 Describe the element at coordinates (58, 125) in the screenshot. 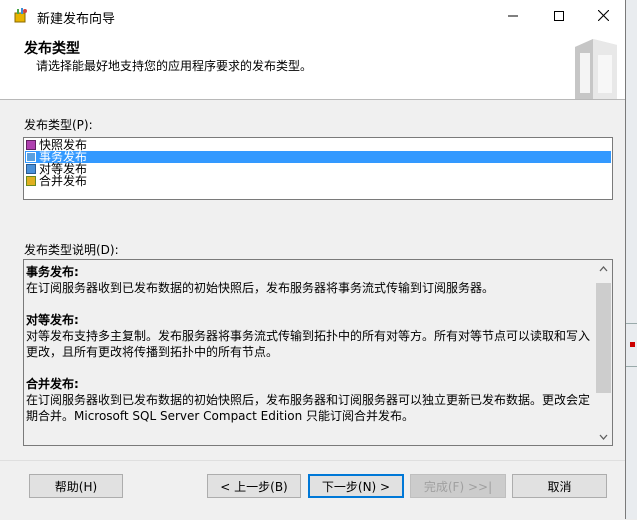

I see `publication-type-label: 发布类型(P):` at that location.